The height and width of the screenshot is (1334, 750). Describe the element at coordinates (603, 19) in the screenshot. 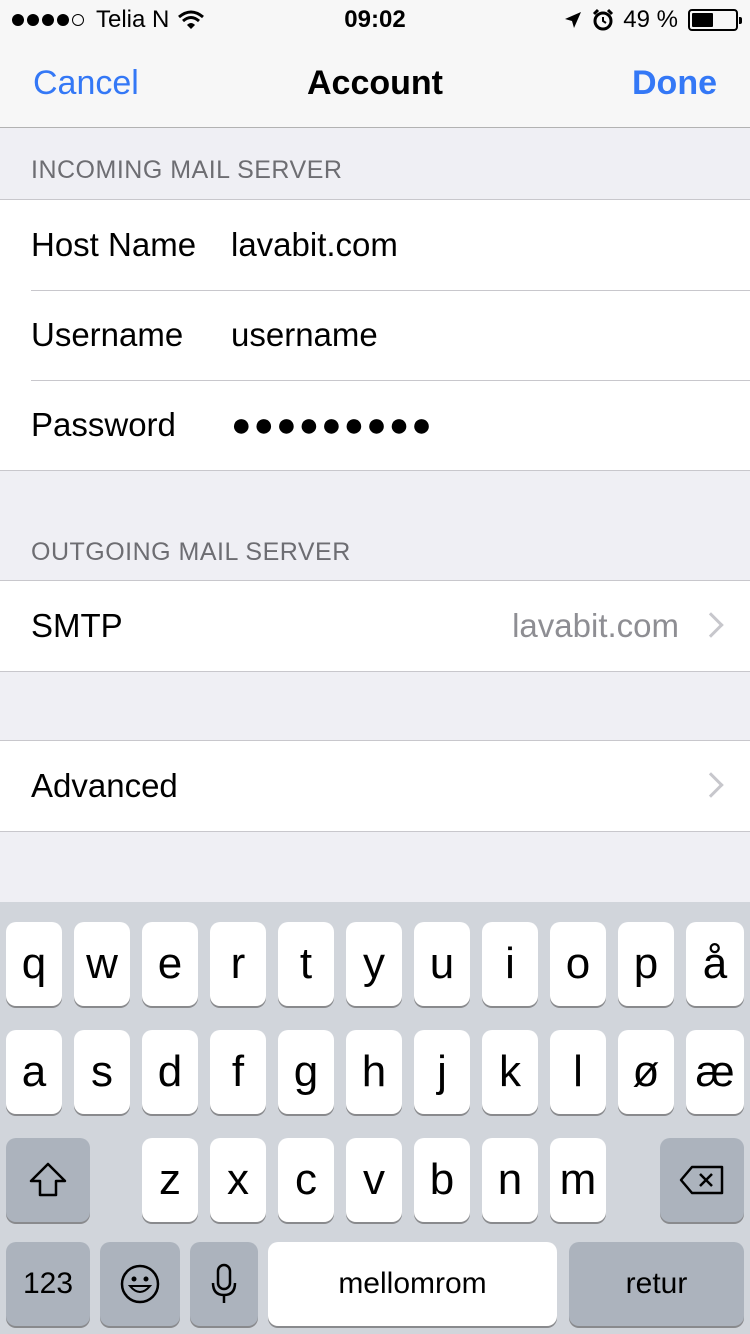

I see `alarm-icon` at that location.